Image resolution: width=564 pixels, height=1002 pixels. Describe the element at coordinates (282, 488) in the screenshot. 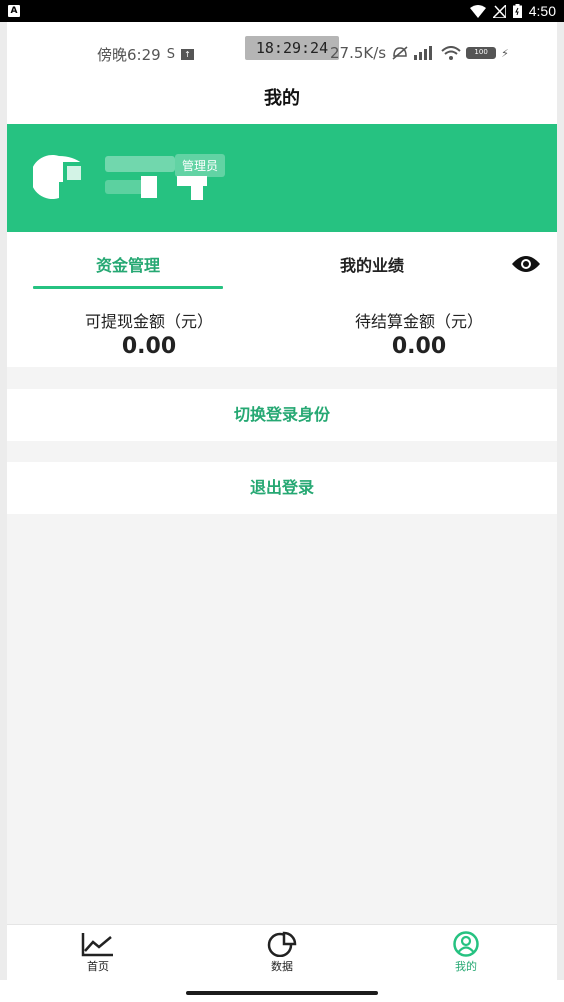

I see `logout-button: 退出登录` at that location.